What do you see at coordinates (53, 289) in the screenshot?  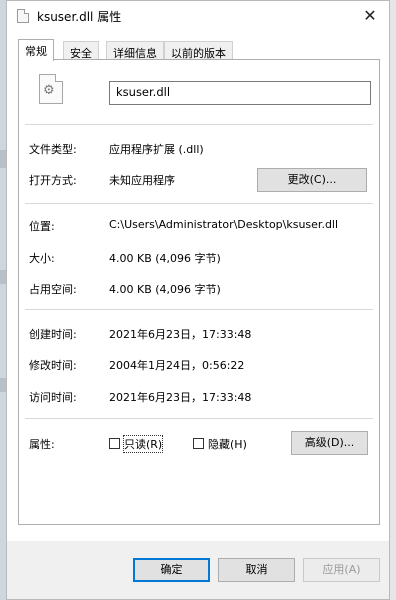 I see `size-on-disk-label: 占用空间:` at bounding box center [53, 289].